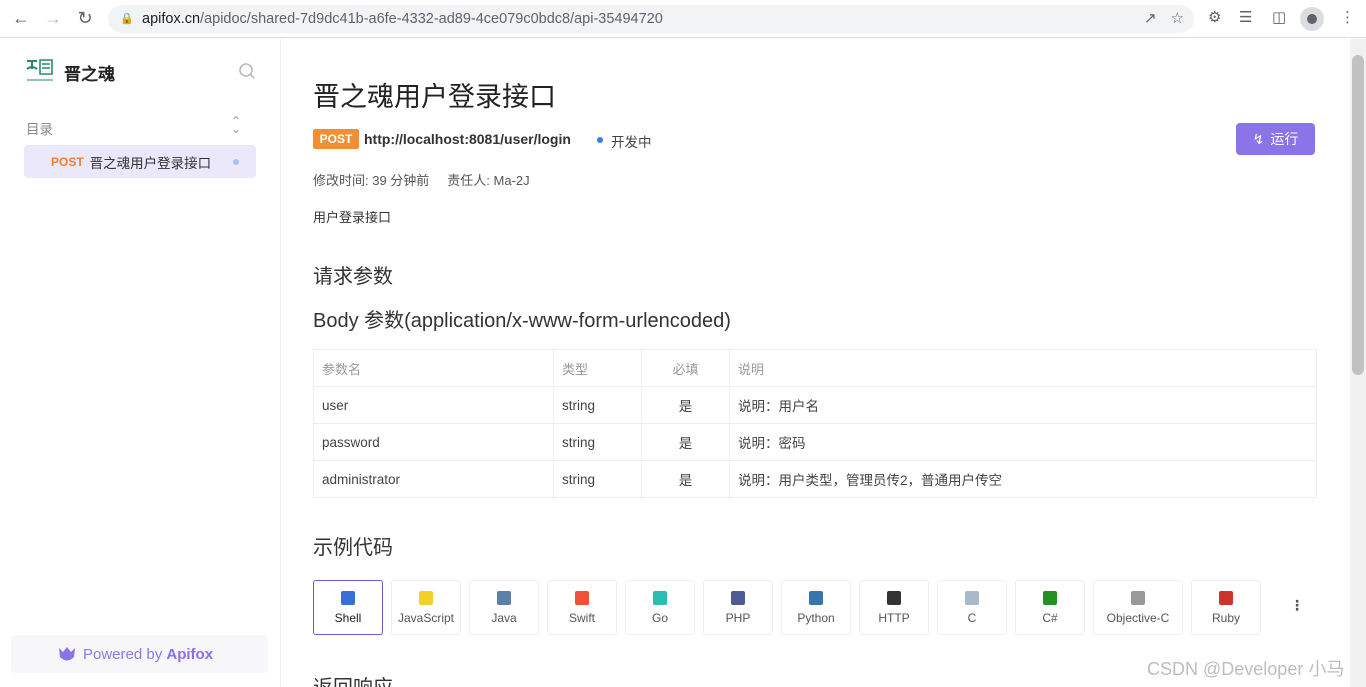 This screenshot has height=687, width=1366. What do you see at coordinates (894, 597) in the screenshot?
I see `http-icon` at bounding box center [894, 597].